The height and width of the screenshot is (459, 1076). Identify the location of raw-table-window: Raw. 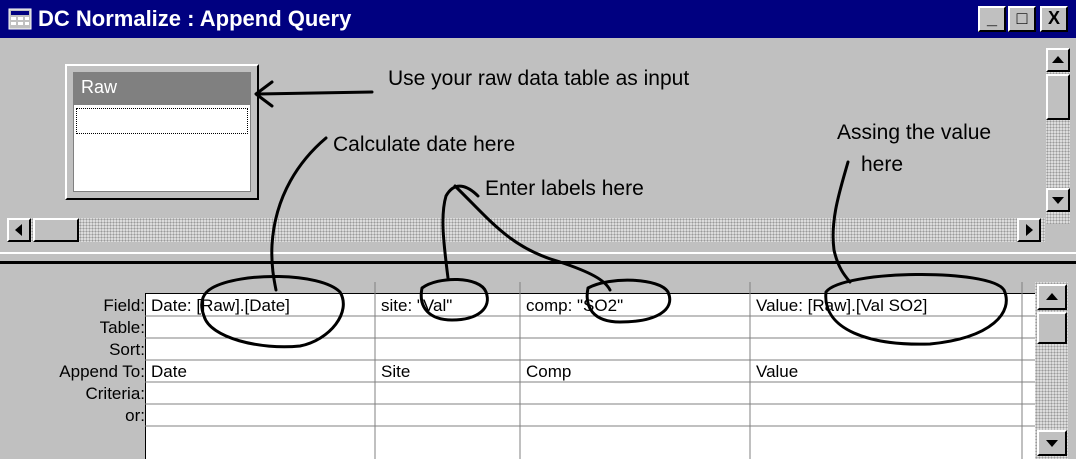
(162, 132).